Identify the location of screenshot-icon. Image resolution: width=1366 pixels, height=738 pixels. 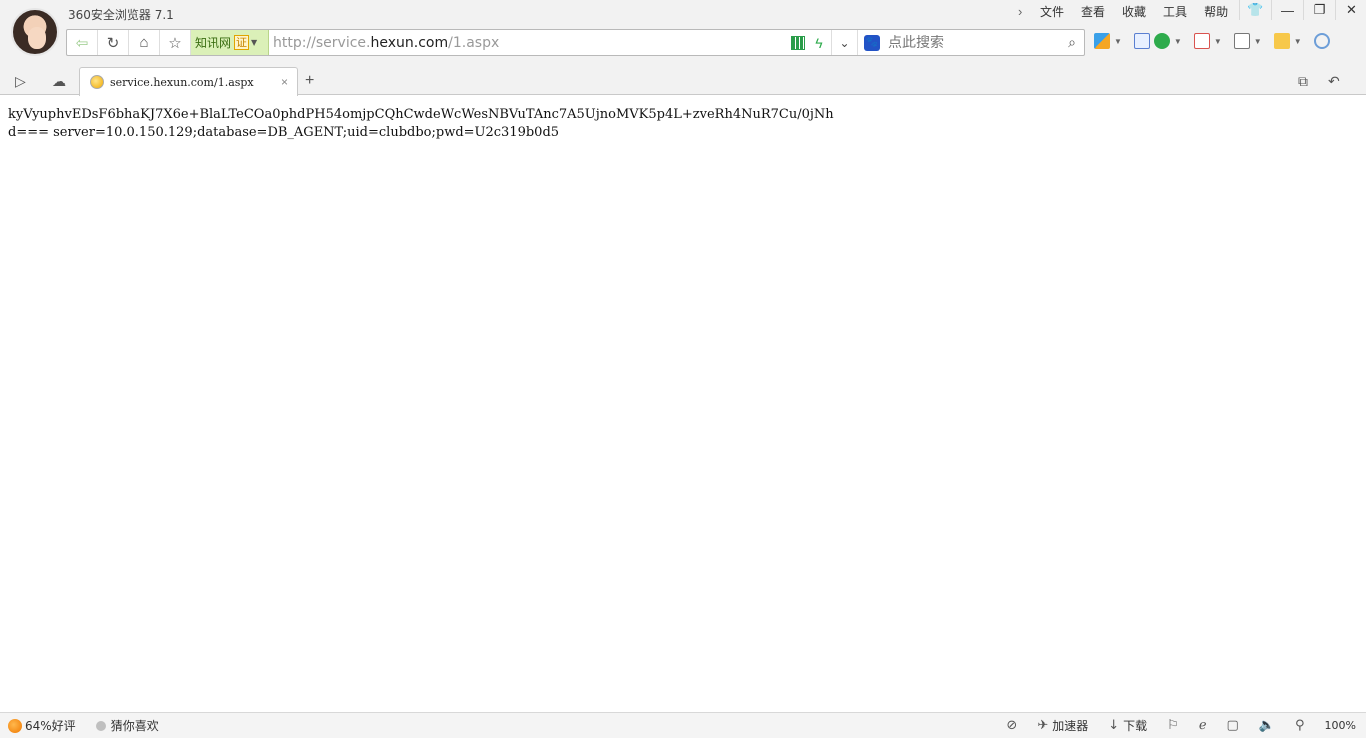
(1241, 41).